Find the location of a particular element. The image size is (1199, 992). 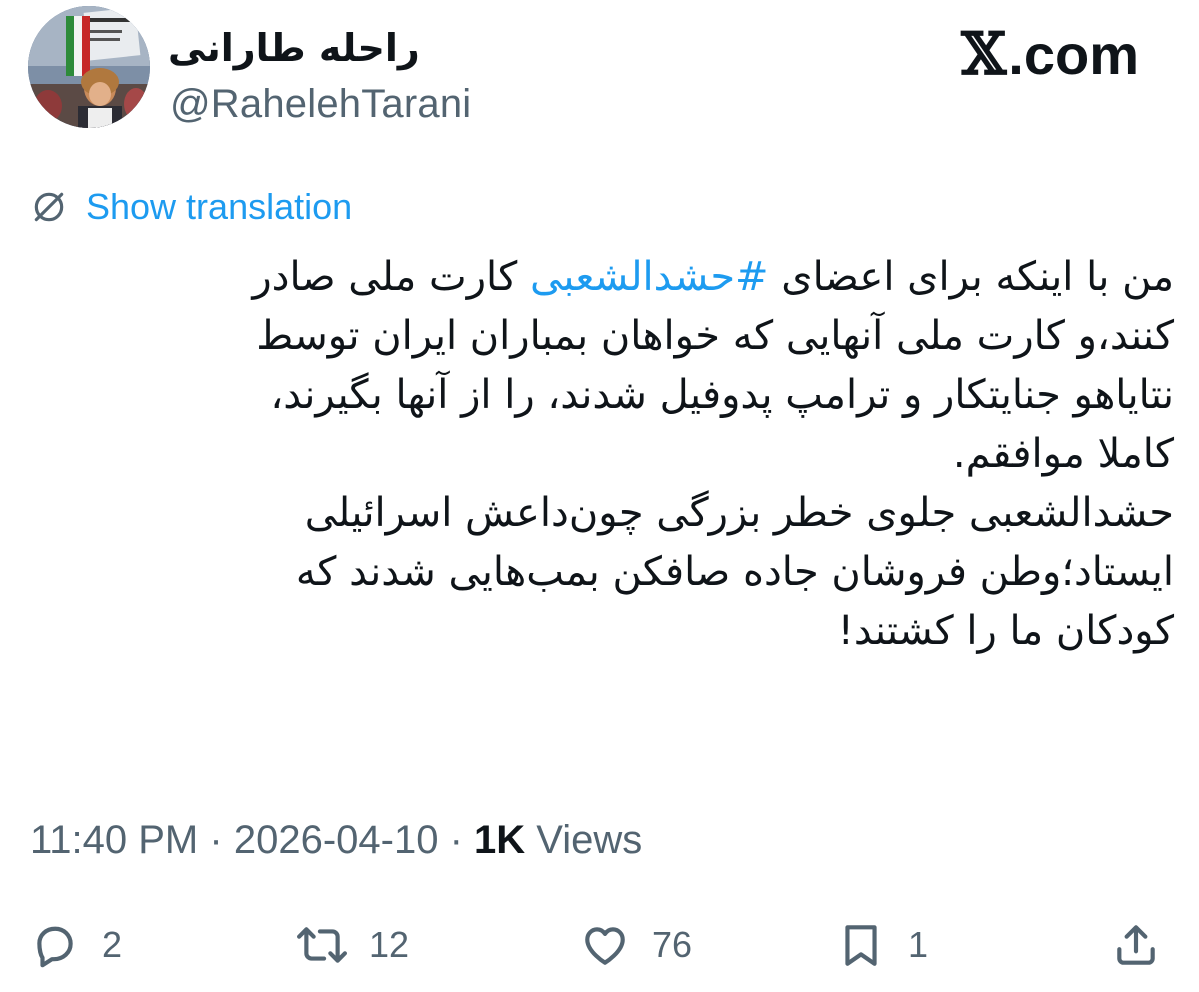

bookmark-icon is located at coordinates (861, 945).